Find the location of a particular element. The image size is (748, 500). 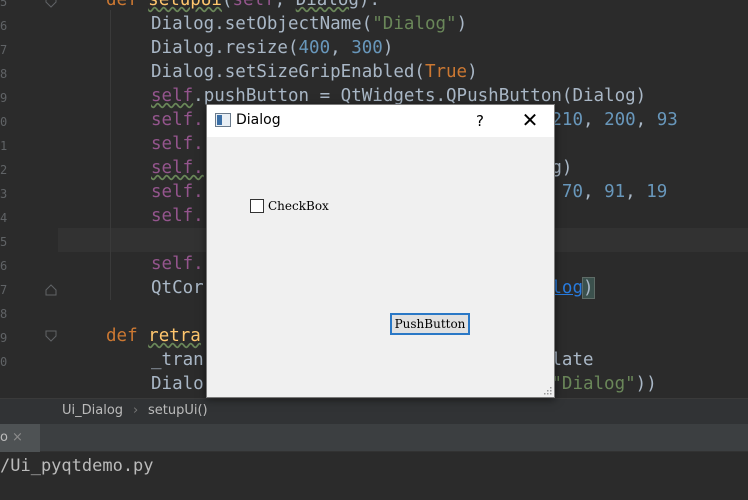

code-token: 200 is located at coordinates (620, 120).